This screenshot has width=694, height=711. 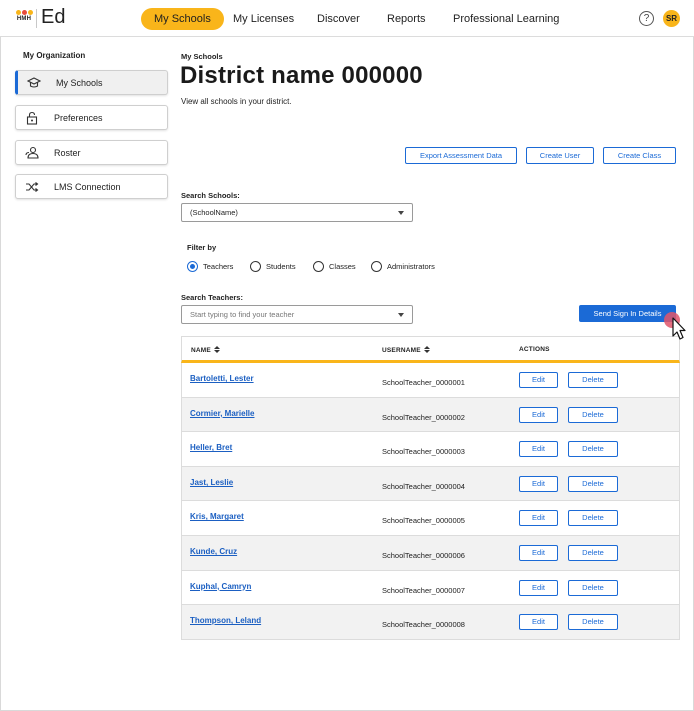 What do you see at coordinates (87, 187) in the screenshot?
I see `sidebar-item-label: LMS Connection` at bounding box center [87, 187].